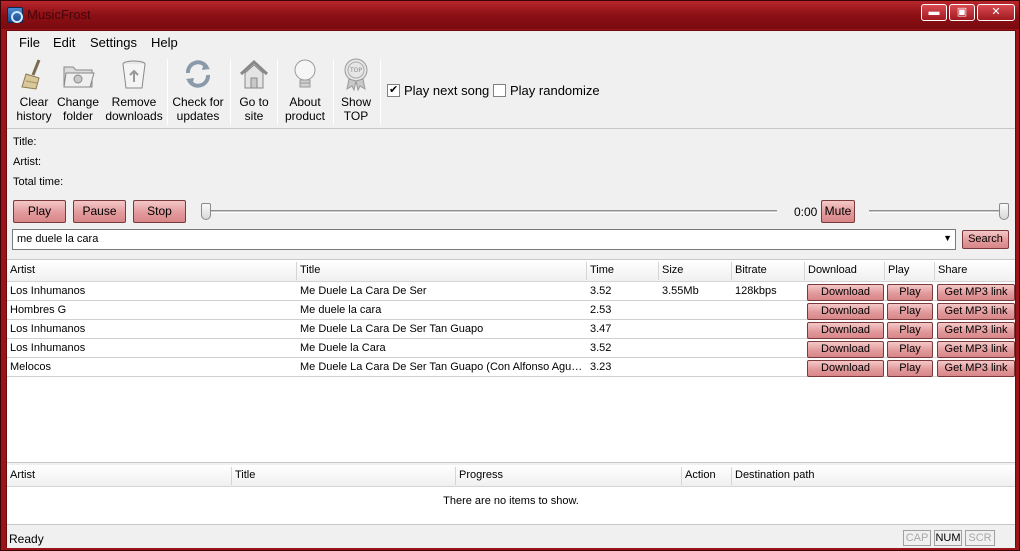 The image size is (1020, 551). I want to click on play-button: Play, so click(39, 211).